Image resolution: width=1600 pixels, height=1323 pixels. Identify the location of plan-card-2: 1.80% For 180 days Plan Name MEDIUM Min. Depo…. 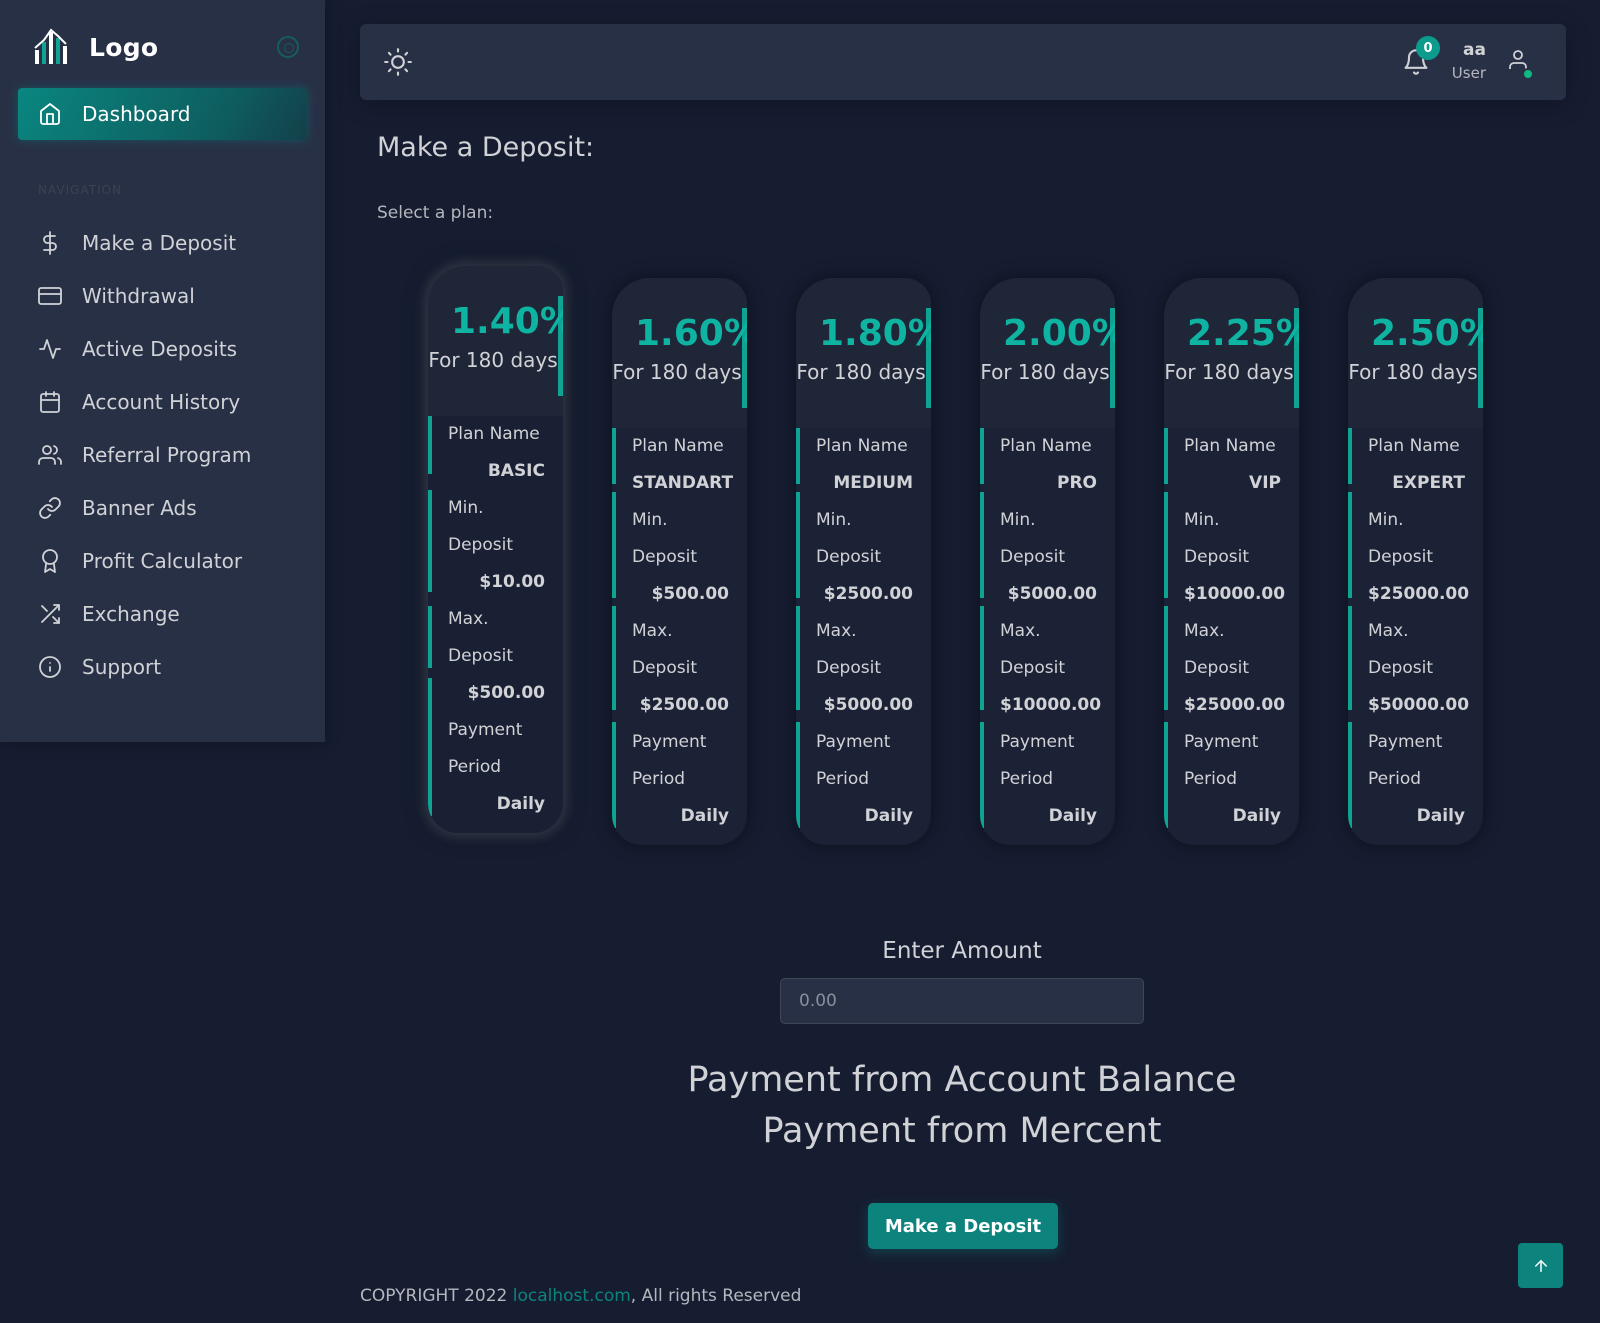
(863, 561).